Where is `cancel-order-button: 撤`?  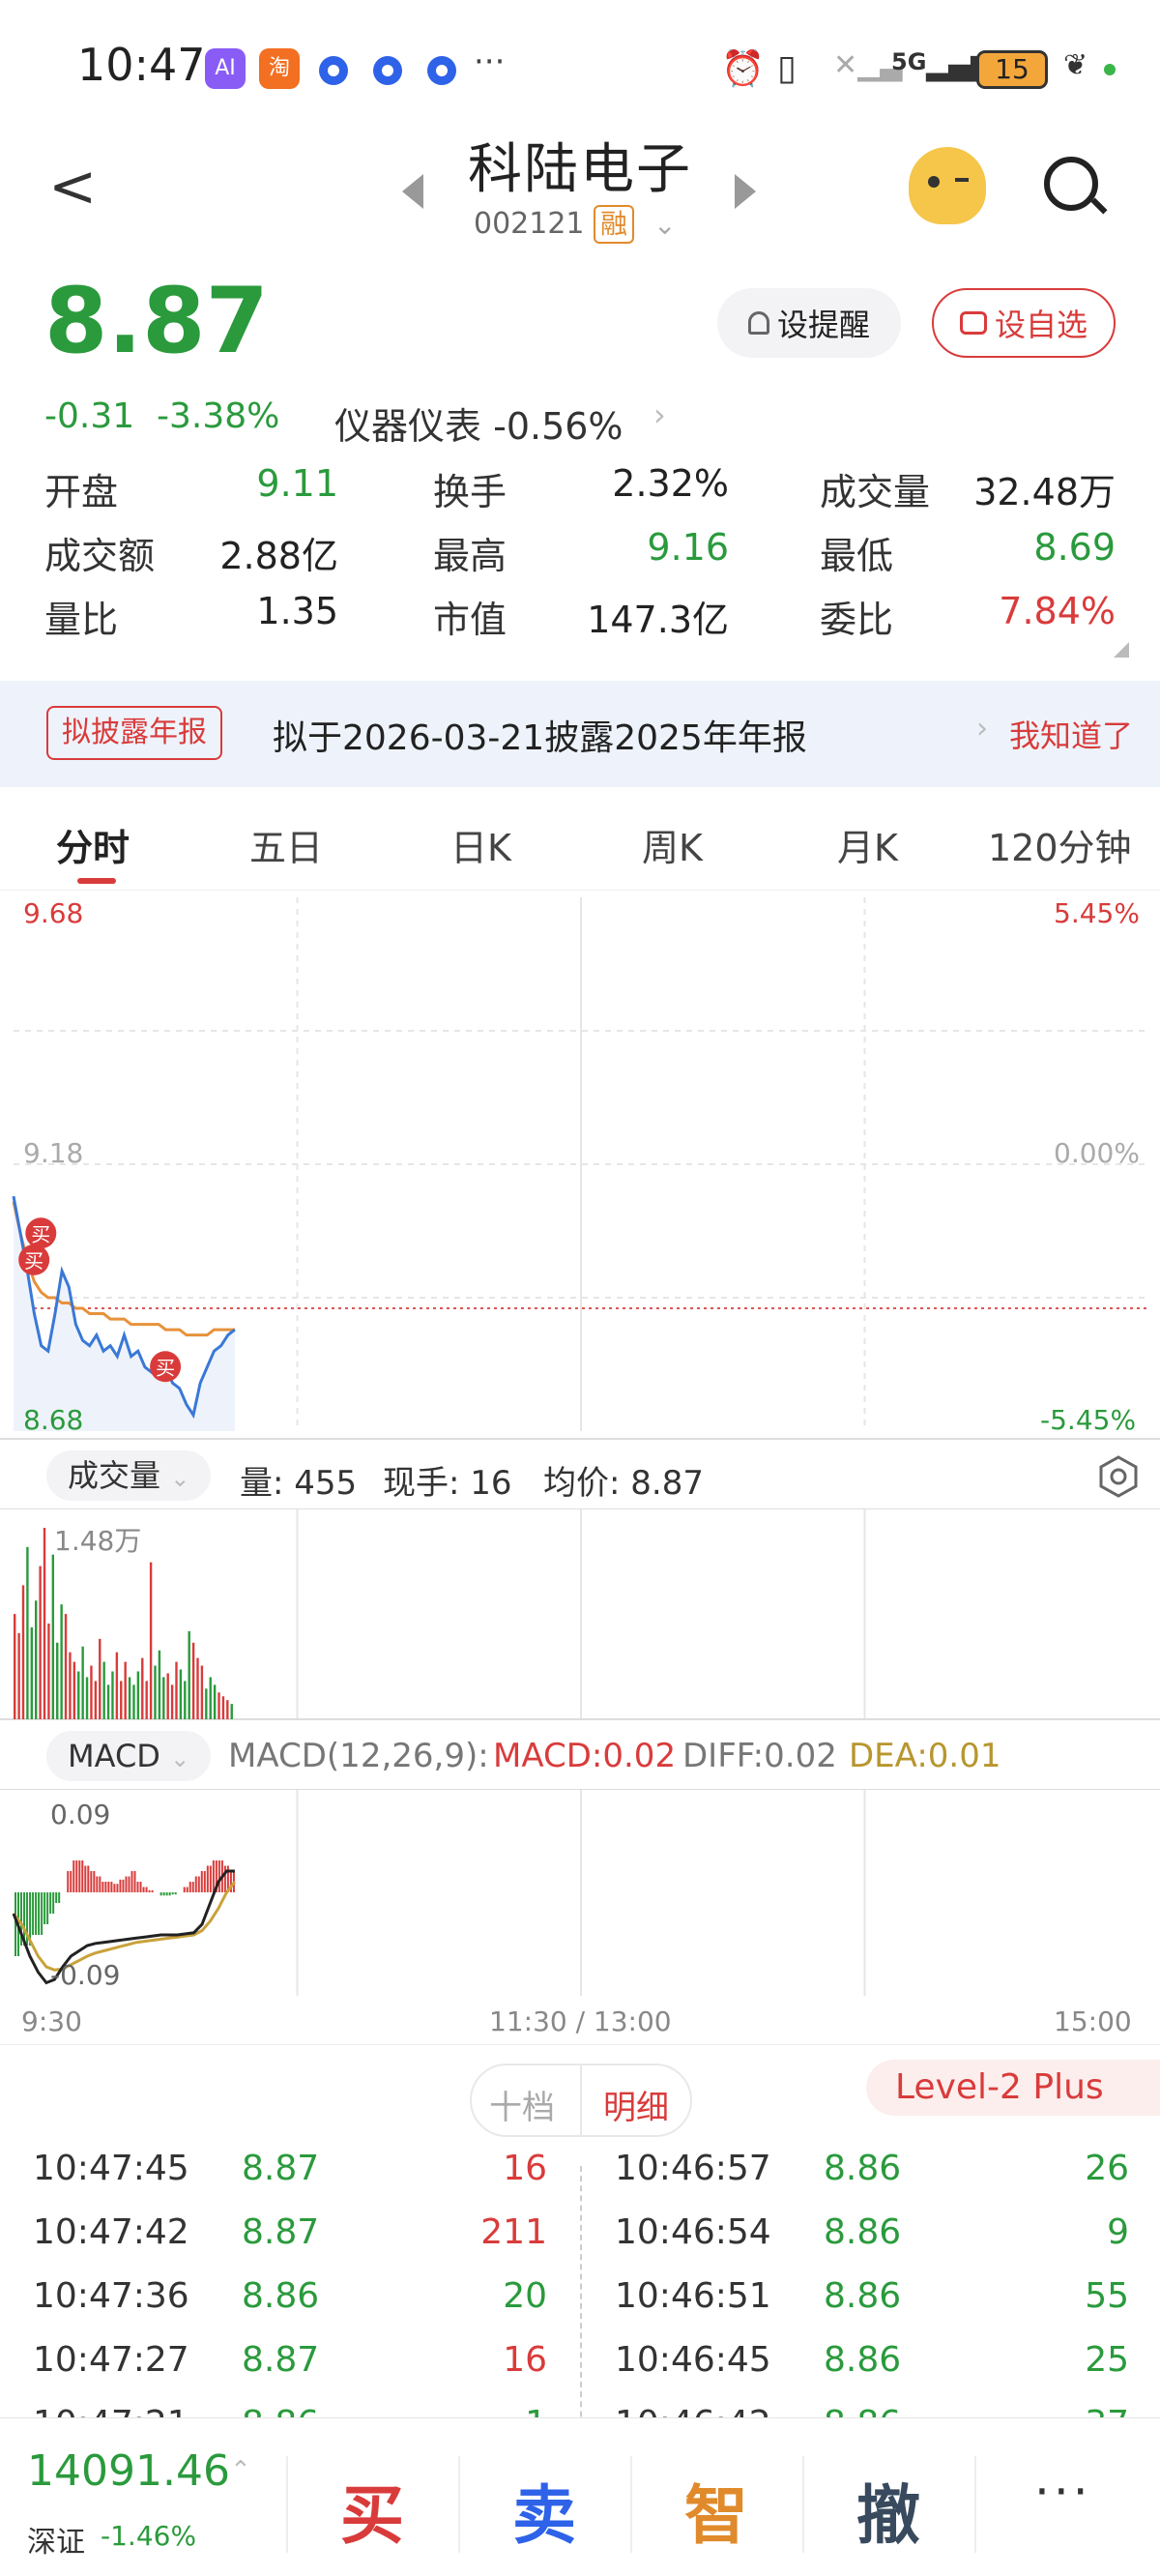 cancel-order-button: 撤 is located at coordinates (888, 2510).